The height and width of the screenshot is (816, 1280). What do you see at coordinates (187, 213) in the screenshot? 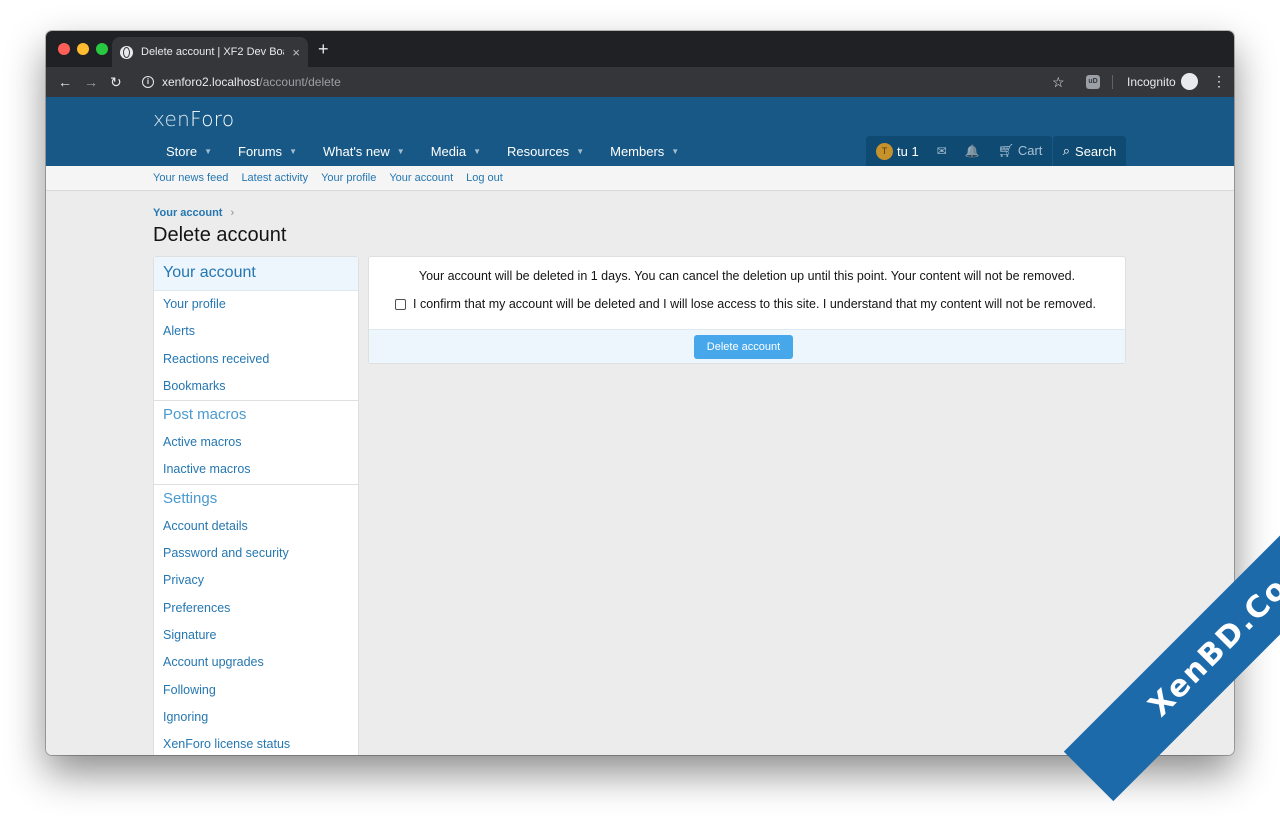
I see `breadcrumb-your-account: Your account` at bounding box center [187, 213].